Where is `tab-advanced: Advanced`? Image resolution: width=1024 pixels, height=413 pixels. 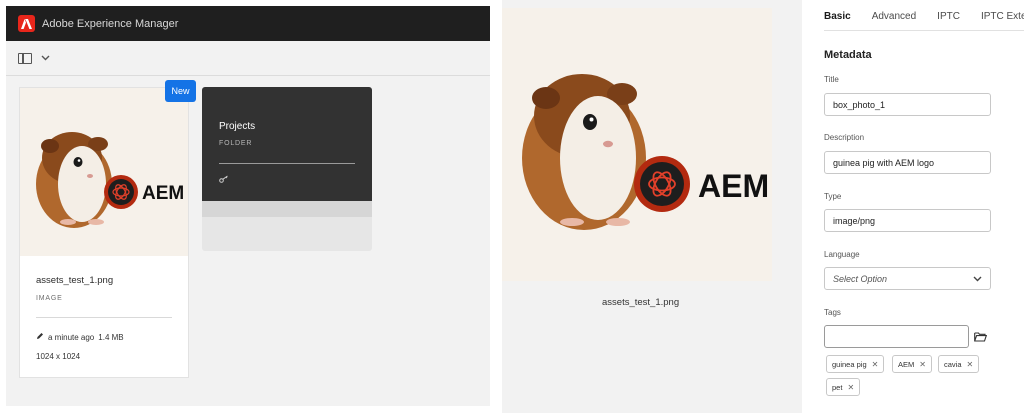
tab-advanced: Advanced is located at coordinates (894, 15).